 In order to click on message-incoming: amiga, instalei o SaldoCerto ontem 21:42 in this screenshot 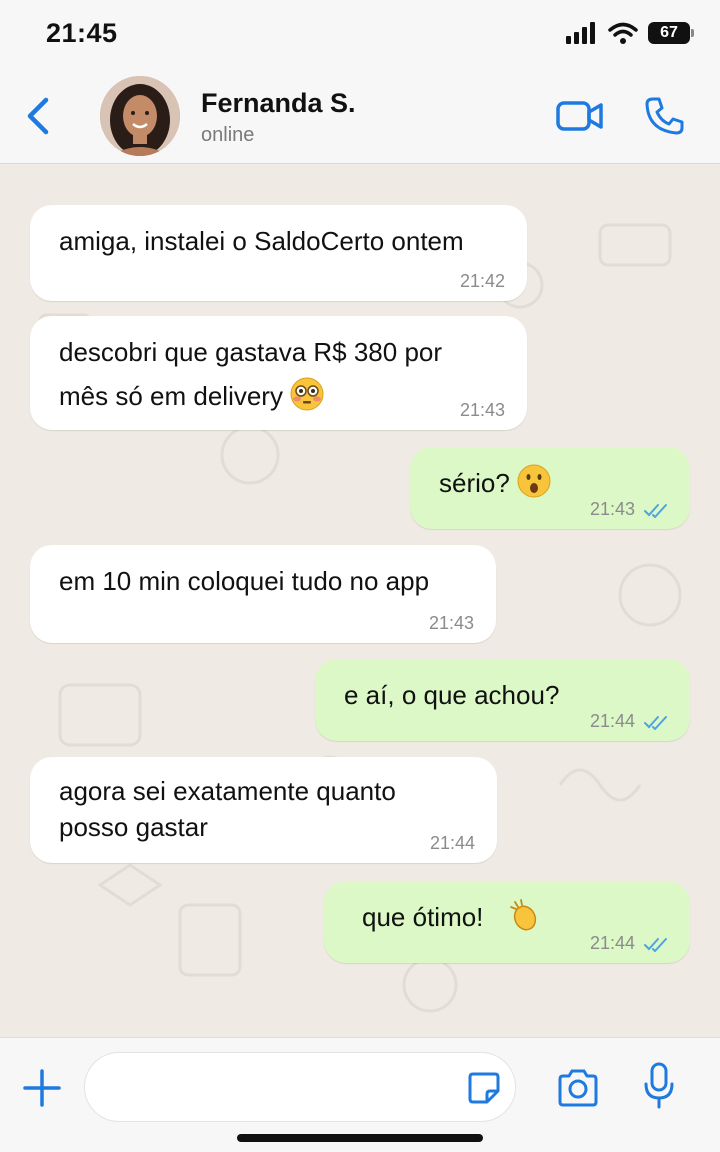, I will do `click(278, 253)`.